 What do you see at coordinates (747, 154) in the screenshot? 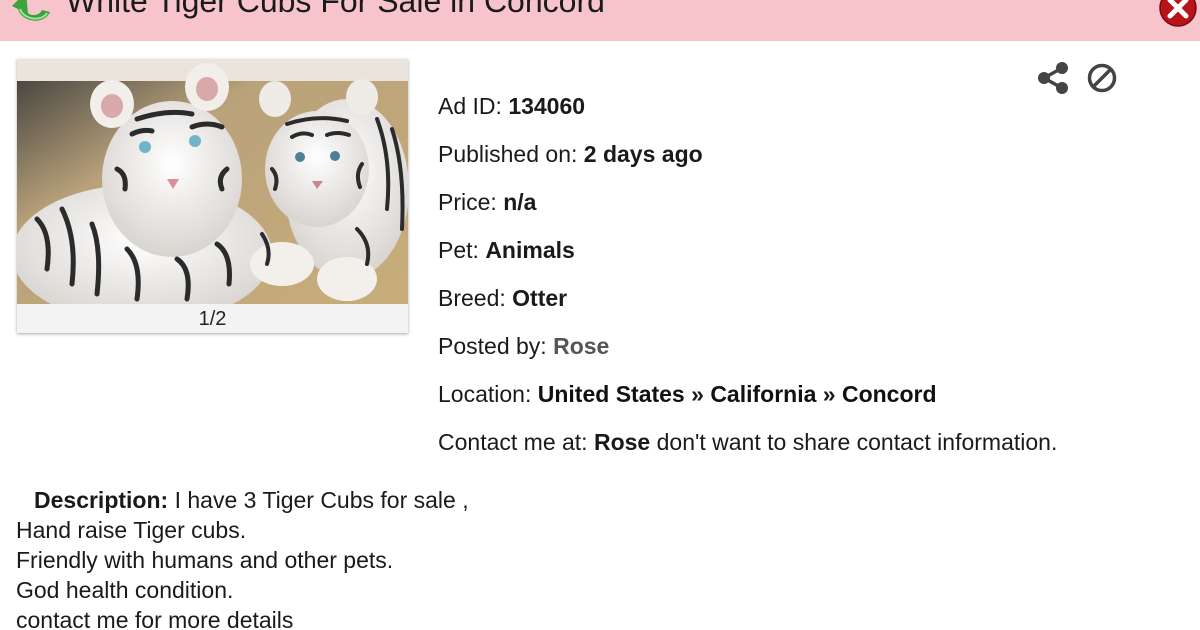
I see `published-row: Published on: 2 days ago` at bounding box center [747, 154].